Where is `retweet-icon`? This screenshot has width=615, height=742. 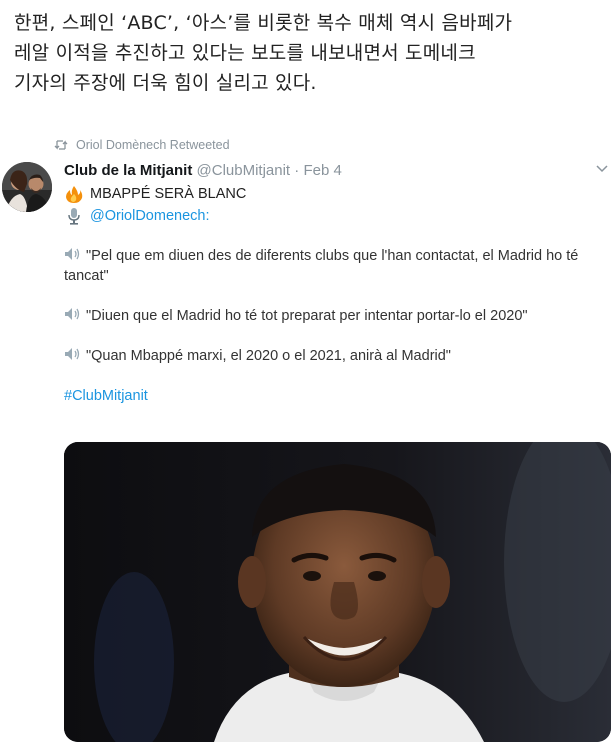
retweet-icon is located at coordinates (61, 145).